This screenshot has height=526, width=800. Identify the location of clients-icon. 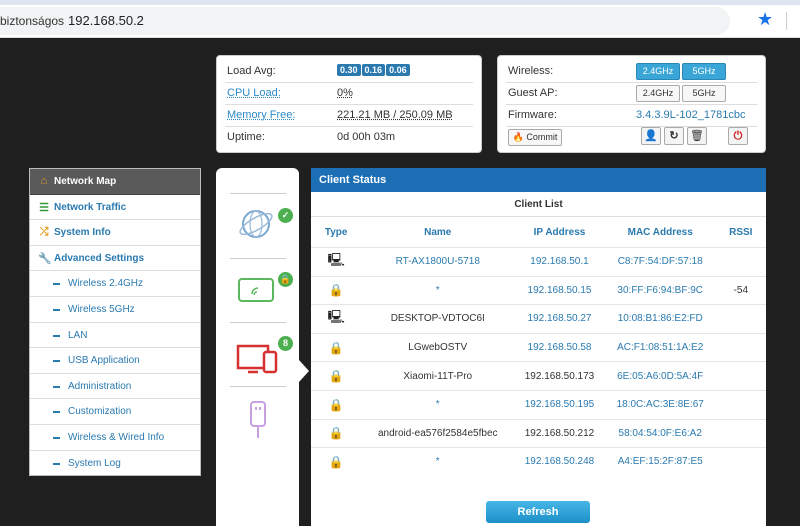
(257, 359).